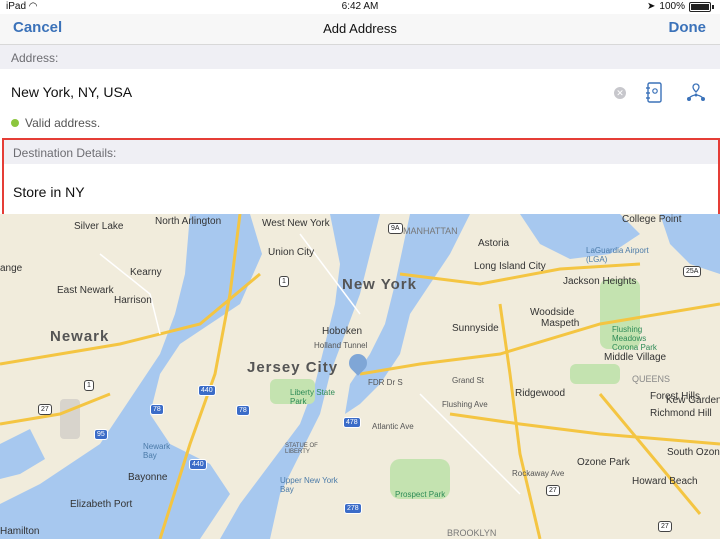  What do you see at coordinates (379, 284) in the screenshot?
I see `map-label: New York` at bounding box center [379, 284].